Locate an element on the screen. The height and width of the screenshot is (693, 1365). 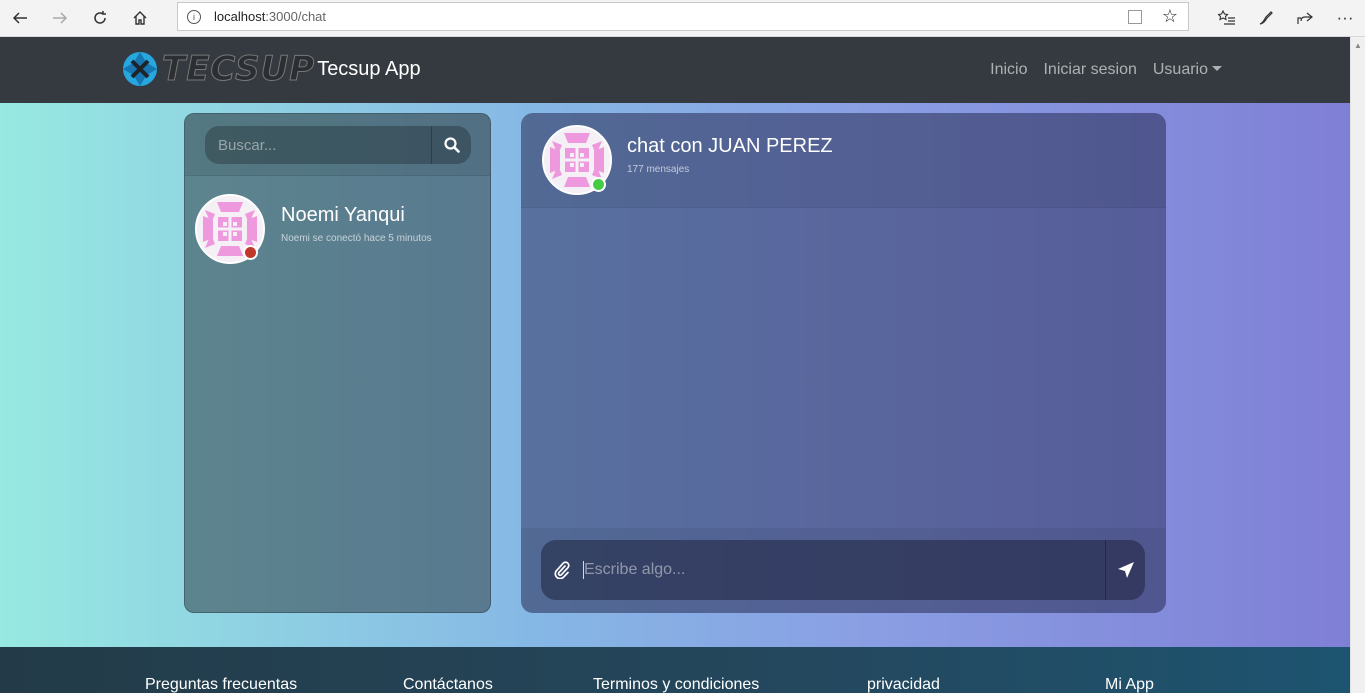
info-icon: i is located at coordinates (194, 16).